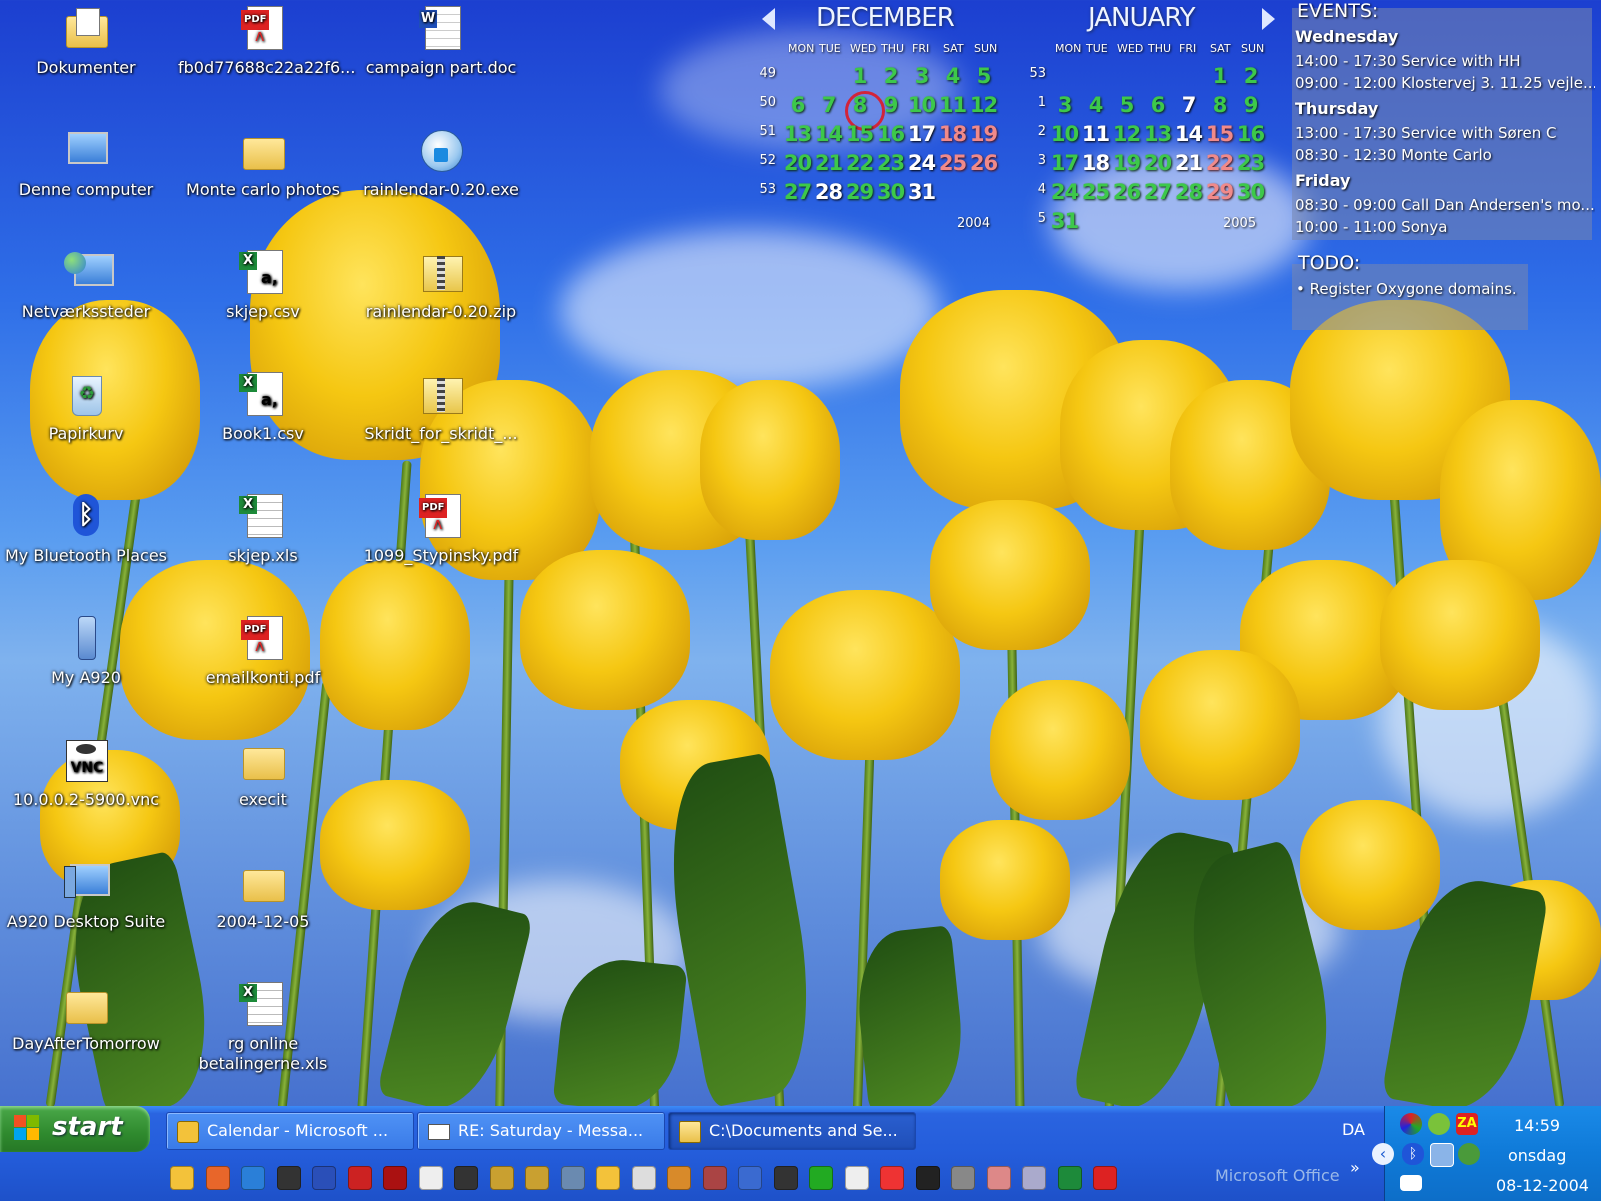 Image resolution: width=1601 pixels, height=1201 pixels. What do you see at coordinates (1219, 134) in the screenshot?
I see `calendar-day: 15` at bounding box center [1219, 134].